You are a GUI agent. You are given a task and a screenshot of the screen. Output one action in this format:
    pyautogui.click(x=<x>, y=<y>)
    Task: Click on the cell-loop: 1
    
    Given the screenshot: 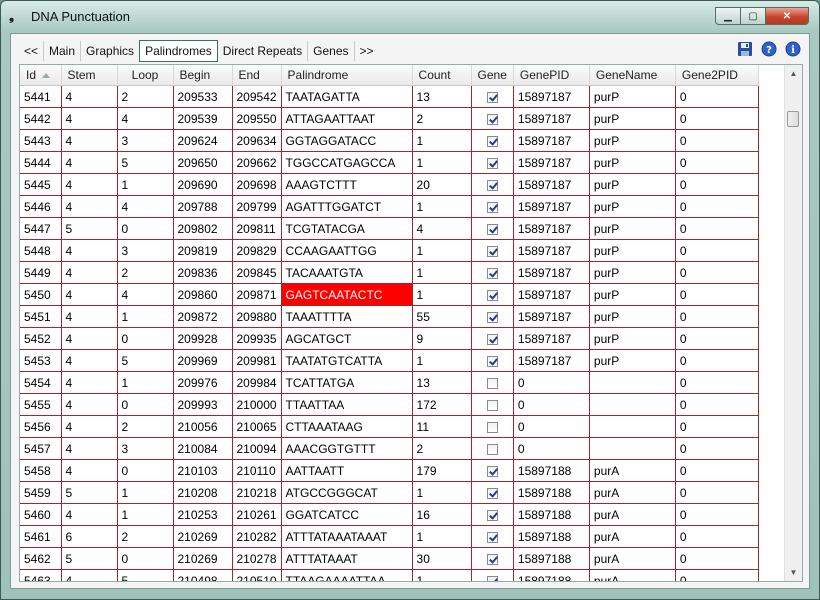 What is the action you would take?
    pyautogui.click(x=145, y=382)
    